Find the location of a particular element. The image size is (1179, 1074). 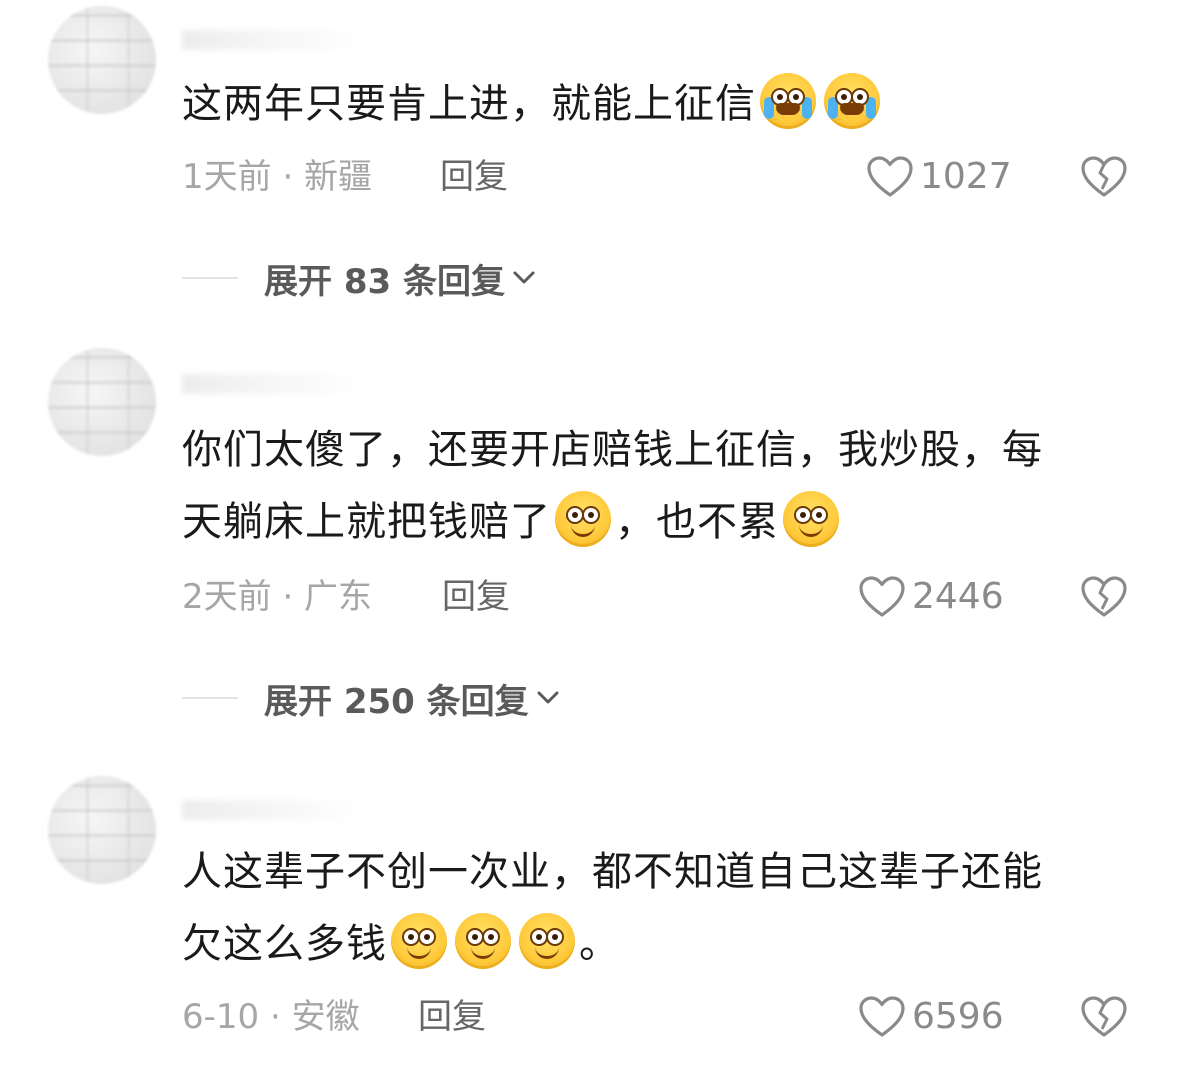

like-button: 2446 is located at coordinates (931, 597).